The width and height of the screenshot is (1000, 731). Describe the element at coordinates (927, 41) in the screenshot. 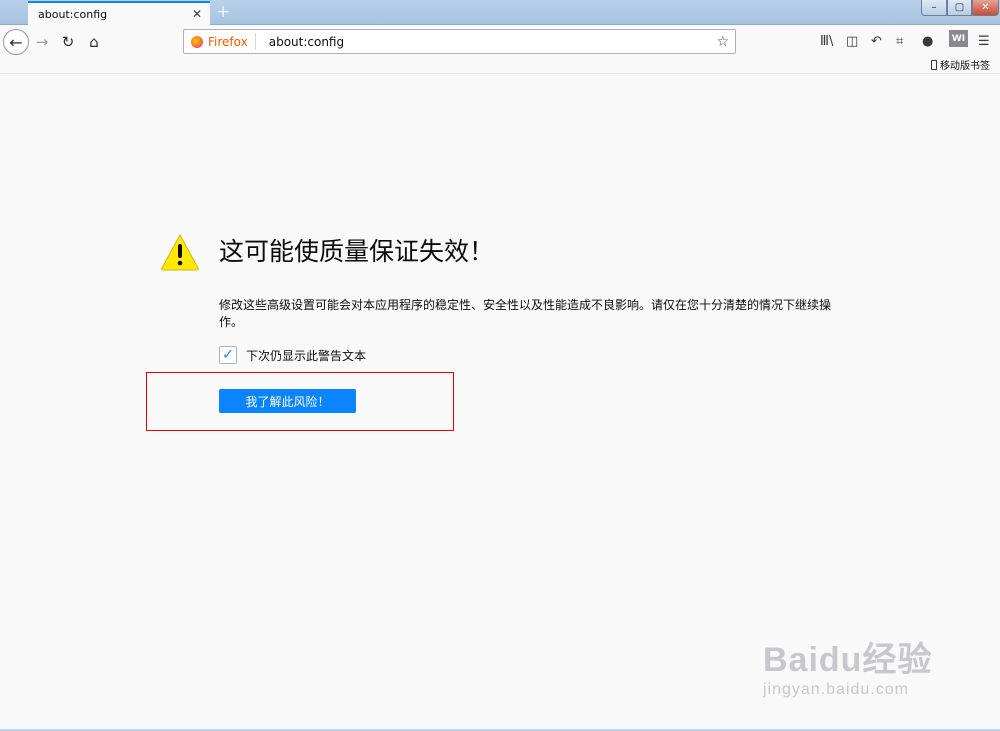

I see `chat-icon: ●` at that location.